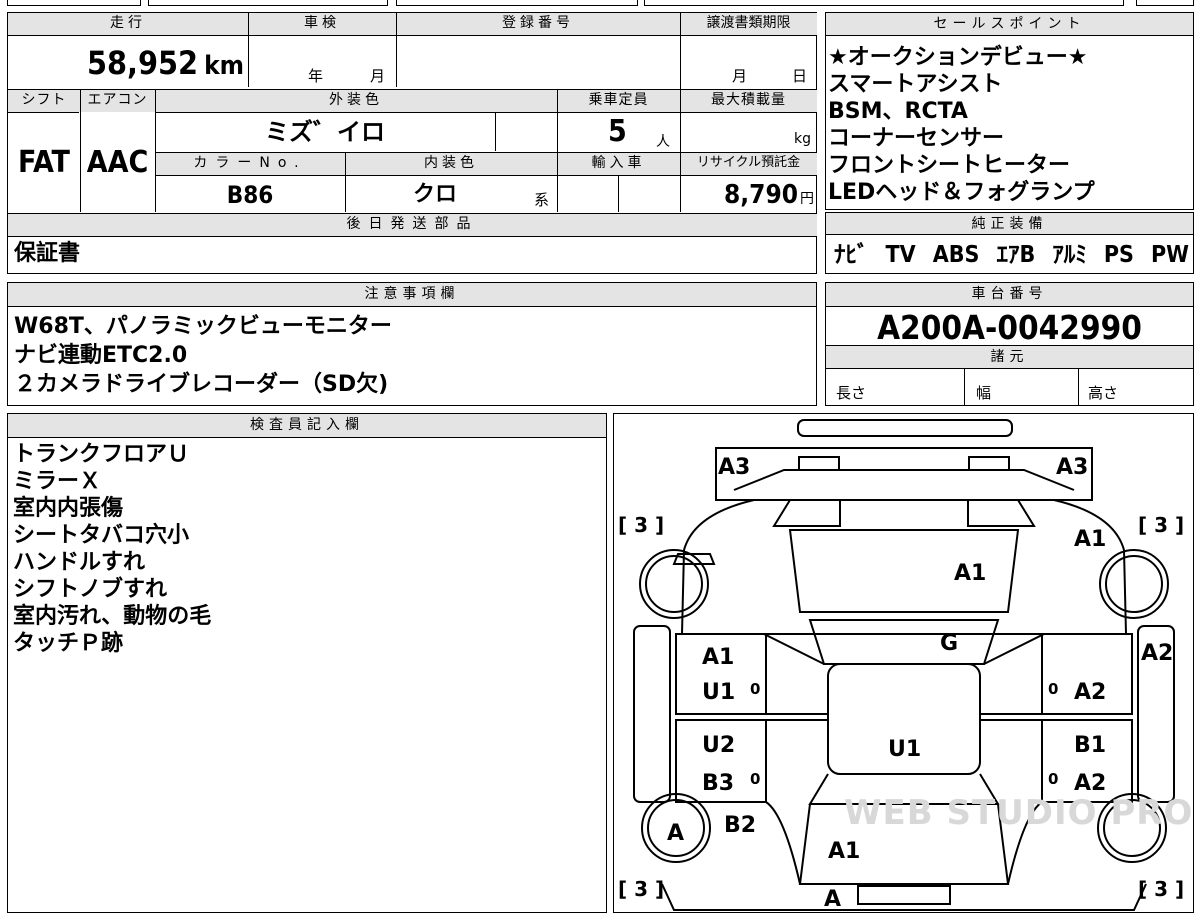 The width and height of the screenshot is (1200, 913). What do you see at coordinates (1169, 255) in the screenshot?
I see `equipment-item: PW` at bounding box center [1169, 255].